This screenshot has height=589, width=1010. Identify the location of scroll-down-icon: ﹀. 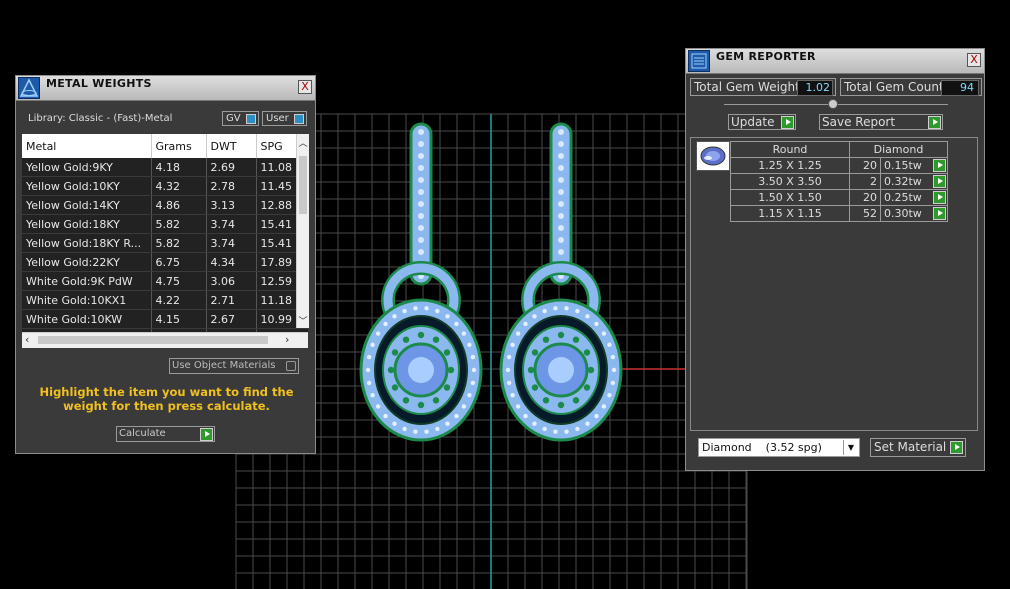
(303, 320).